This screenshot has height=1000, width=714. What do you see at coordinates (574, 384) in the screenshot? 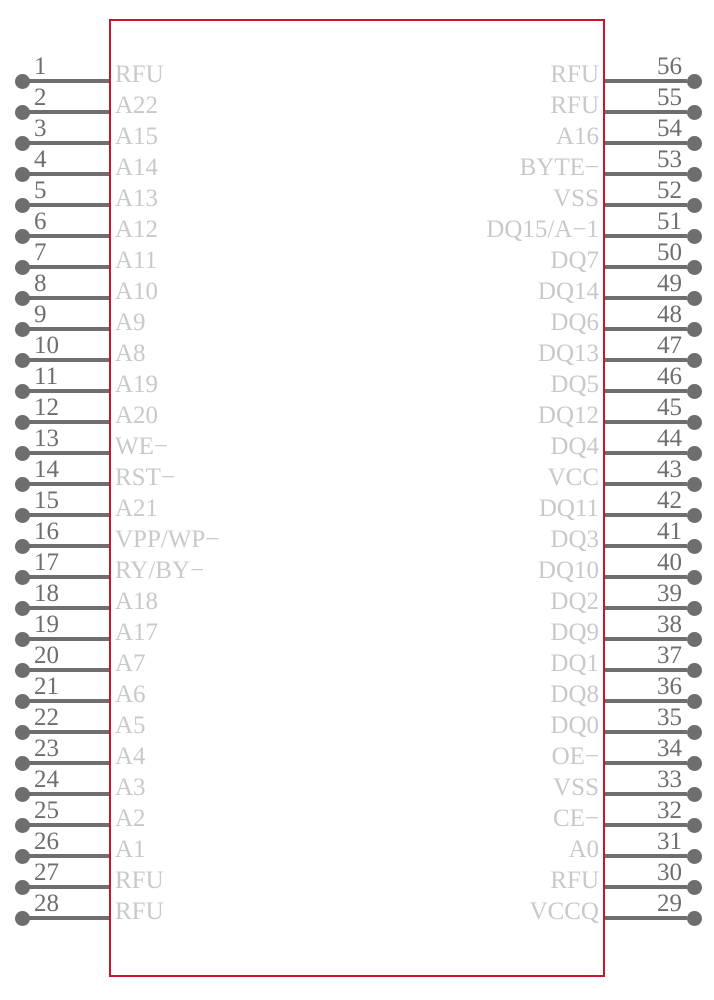
I see `pin-name: DQ5` at bounding box center [574, 384].